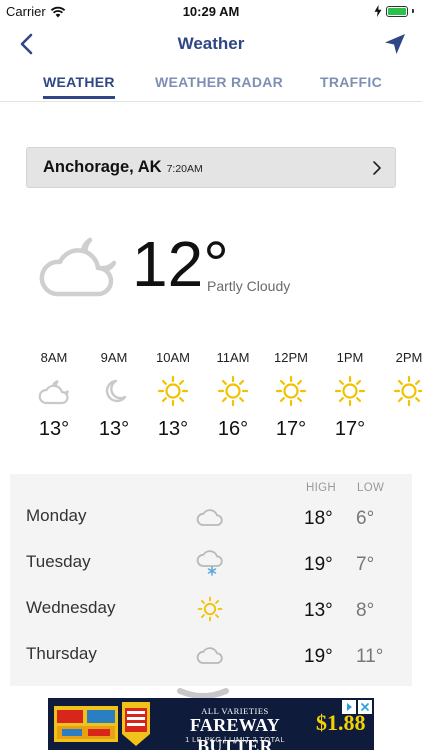 The width and height of the screenshot is (422, 750). What do you see at coordinates (350, 357) in the screenshot?
I see `hourly-time: 1PM` at bounding box center [350, 357].